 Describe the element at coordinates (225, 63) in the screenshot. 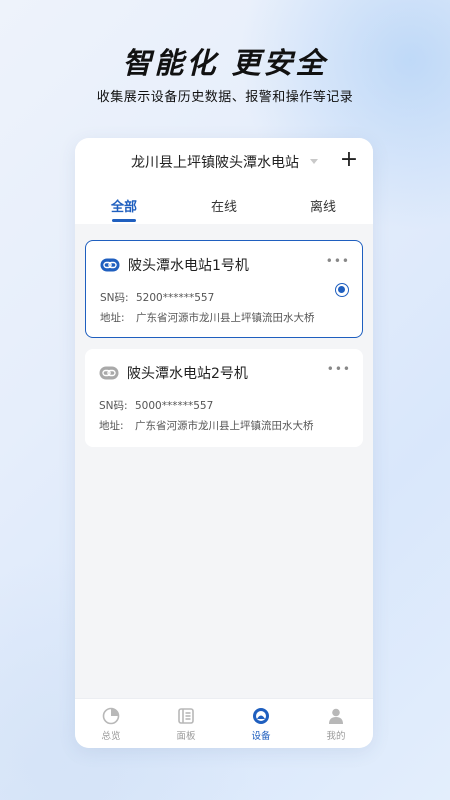

I see `promo-headline: 智能化 更安全` at that location.